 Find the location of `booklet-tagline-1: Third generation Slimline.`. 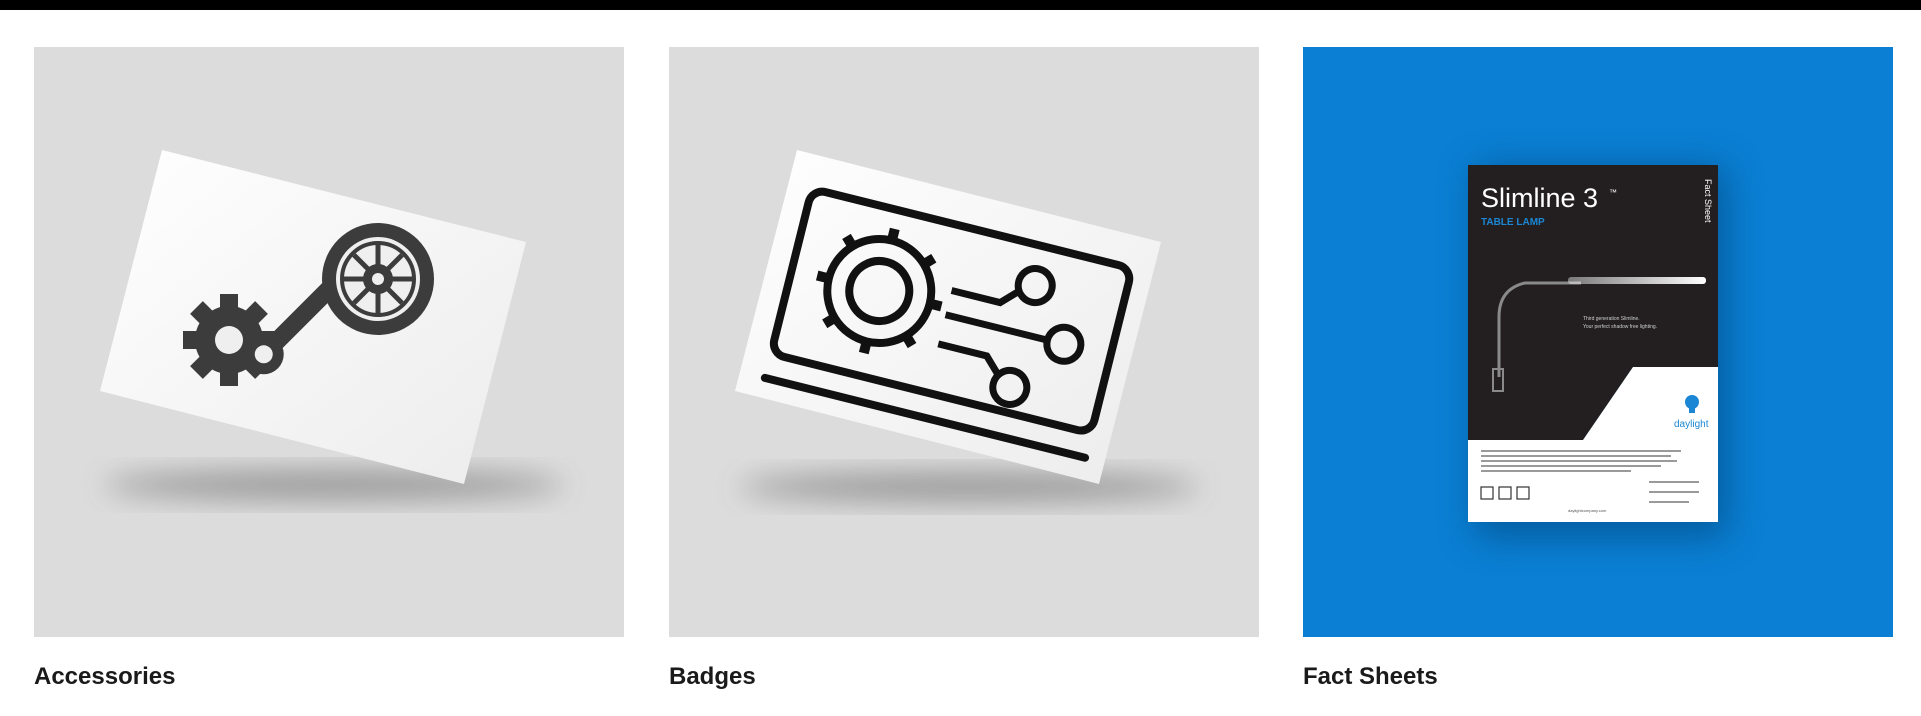

booklet-tagline-1: Third generation Slimline. is located at coordinates (1611, 319).